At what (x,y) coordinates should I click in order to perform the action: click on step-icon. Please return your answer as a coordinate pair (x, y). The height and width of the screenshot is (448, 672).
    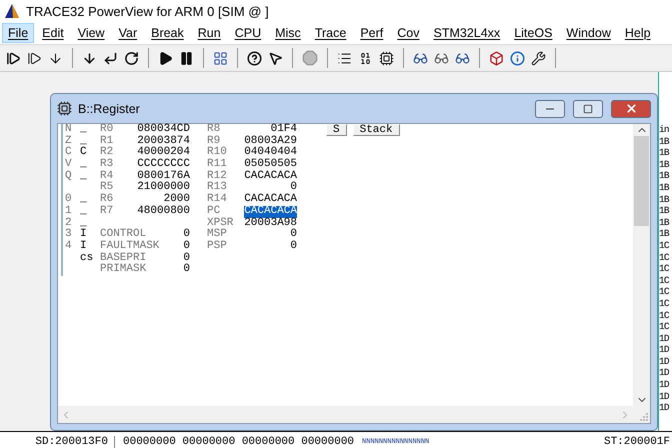
    Looking at the image, I should click on (13, 58).